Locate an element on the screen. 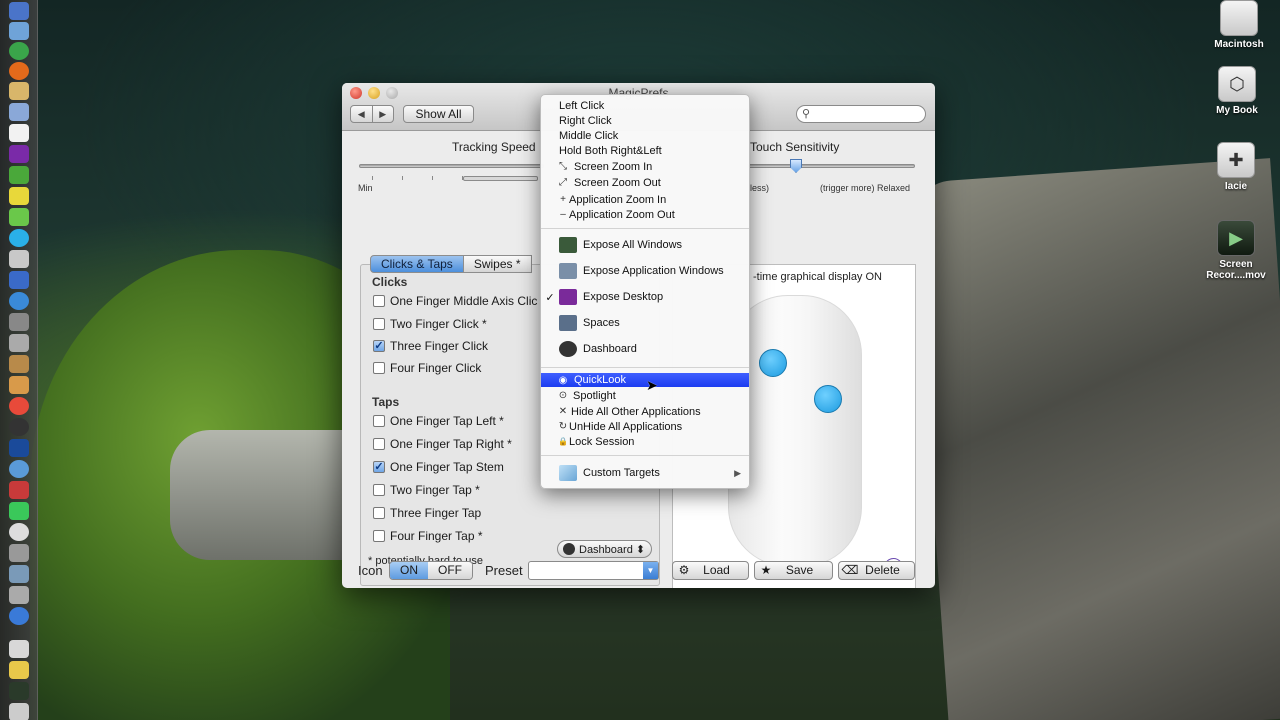 The width and height of the screenshot is (1280, 720). option-one-finger-middle-axis: One Finger Middle Axis Clic is located at coordinates (455, 301).